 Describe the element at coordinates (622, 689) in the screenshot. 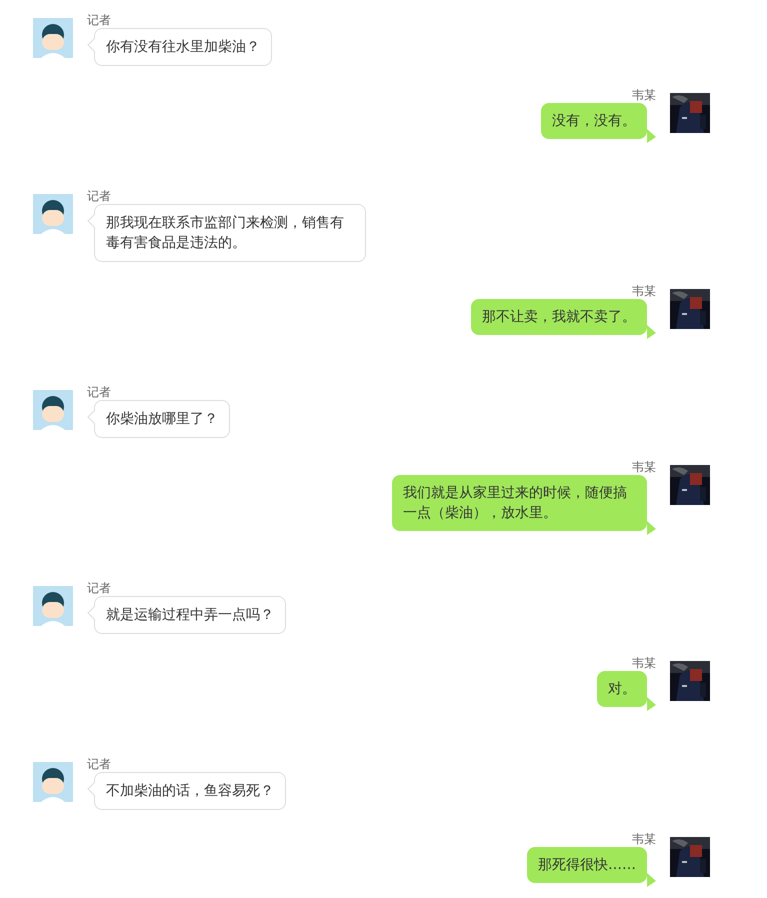

I see `message-bubble: 对。` at that location.